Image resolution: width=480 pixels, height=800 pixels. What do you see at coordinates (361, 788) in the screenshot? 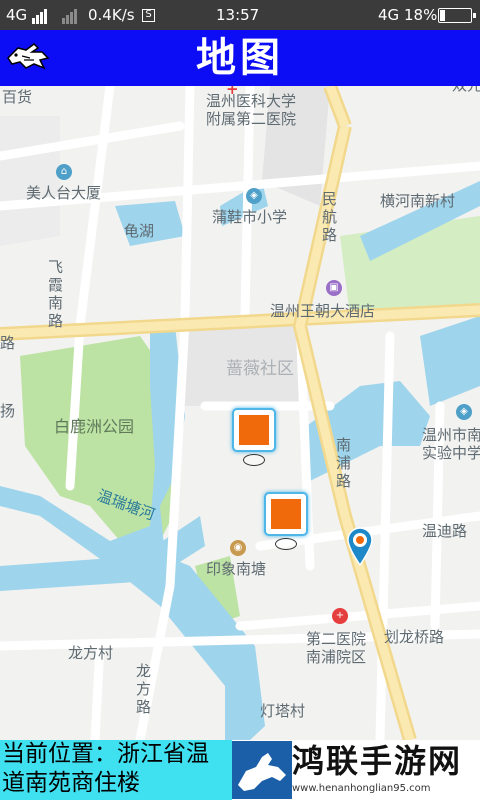
I see `watermark-url: www.henanhonglian95.com` at bounding box center [361, 788].